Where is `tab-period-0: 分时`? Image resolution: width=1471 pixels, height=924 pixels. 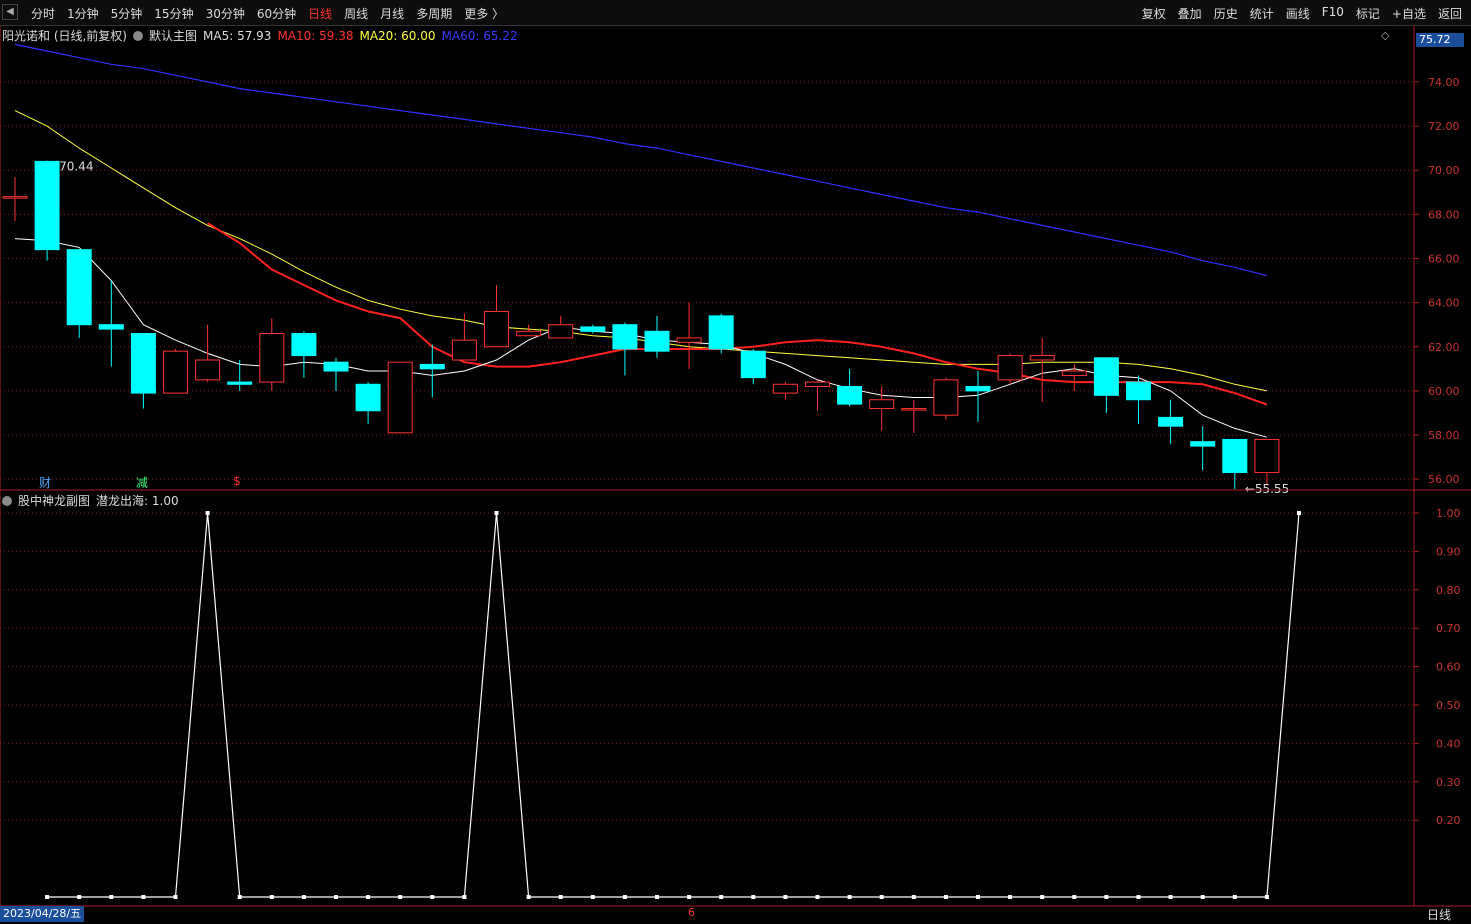
tab-period-0: 分时 is located at coordinates (43, 13).